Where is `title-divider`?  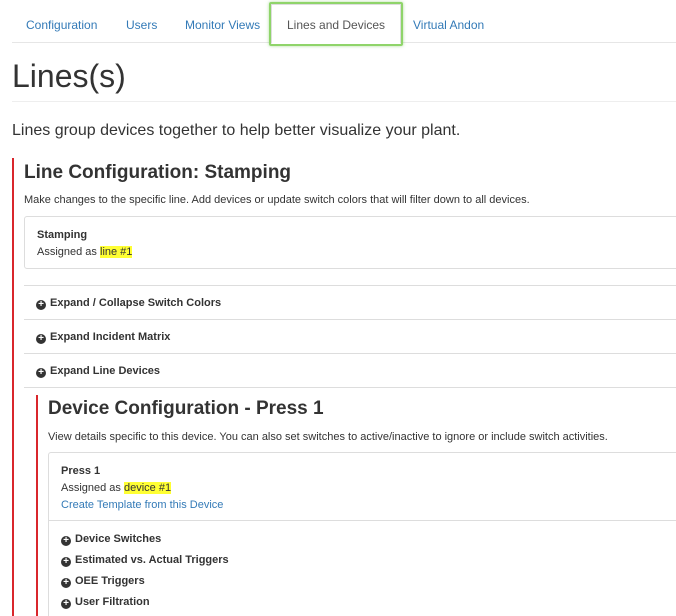 title-divider is located at coordinates (344, 101).